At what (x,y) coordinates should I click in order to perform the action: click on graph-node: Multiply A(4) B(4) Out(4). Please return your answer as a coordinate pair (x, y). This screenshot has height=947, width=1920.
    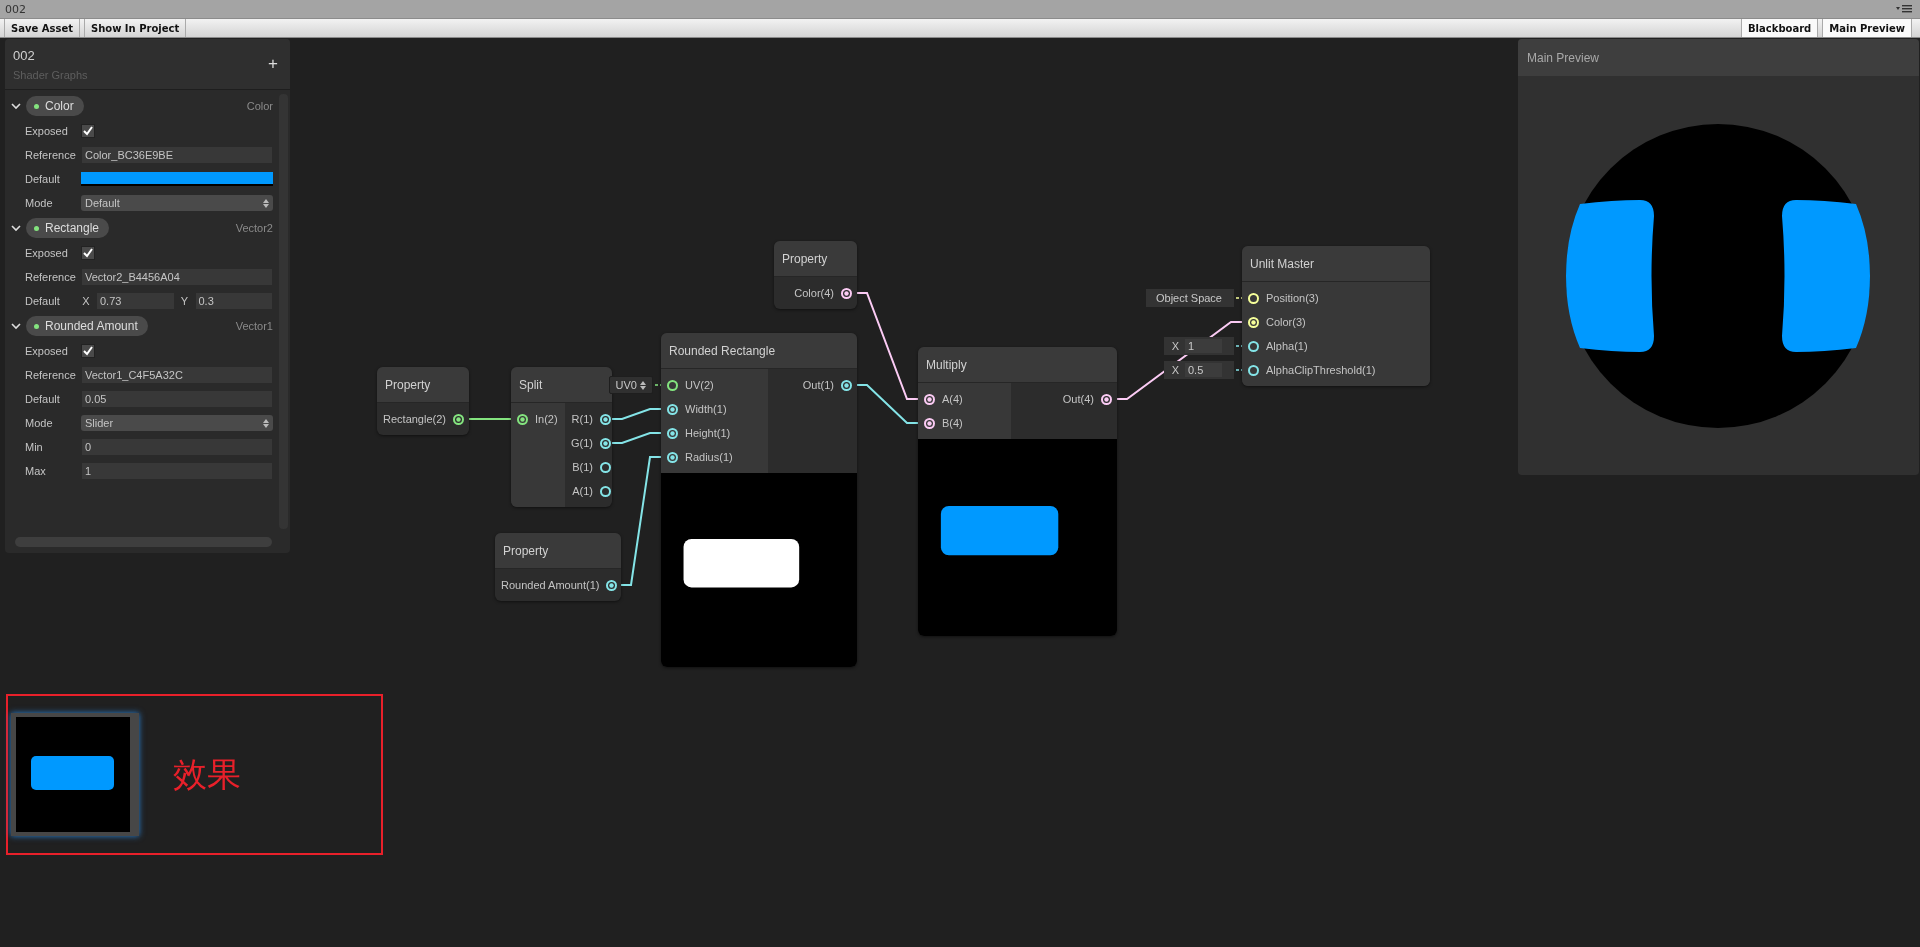
    Looking at the image, I should click on (1017, 491).